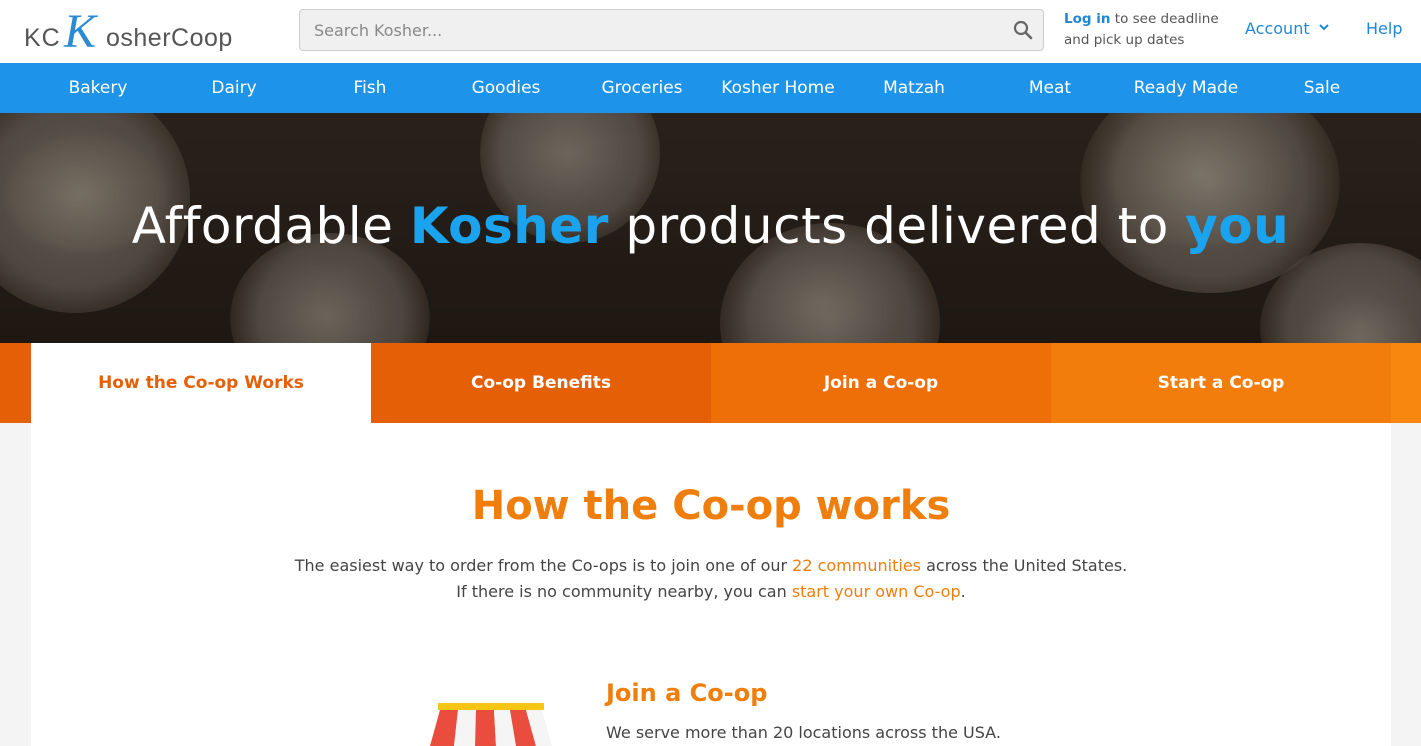 Image resolution: width=1421 pixels, height=746 pixels. What do you see at coordinates (270, 226) in the screenshot?
I see `hero-text-1: Affordable` at bounding box center [270, 226].